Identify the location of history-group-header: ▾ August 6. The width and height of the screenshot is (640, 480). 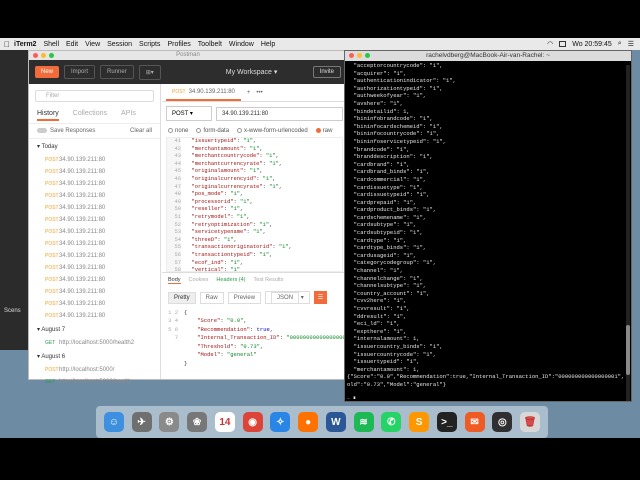
(94, 356).